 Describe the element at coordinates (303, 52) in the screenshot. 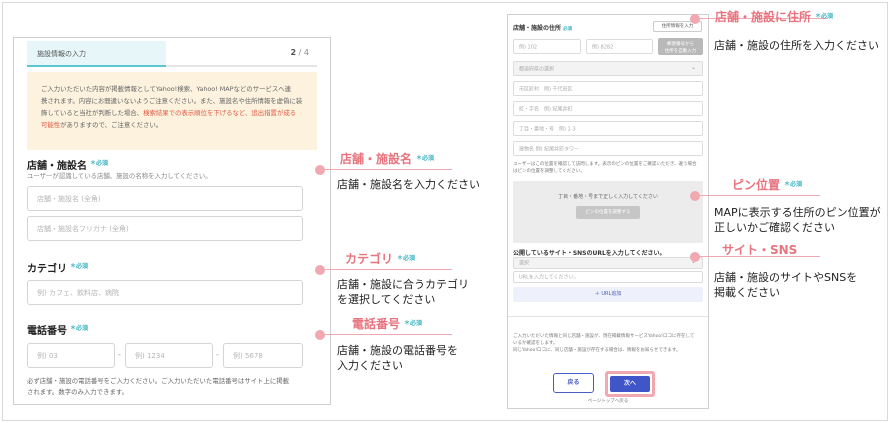

I see `step-total: / 4` at that location.